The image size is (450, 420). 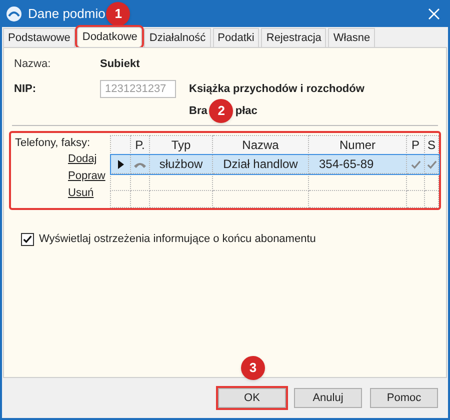 I want to click on table-row: służbow Dział handlow 354-65-89, so click(x=274, y=164).